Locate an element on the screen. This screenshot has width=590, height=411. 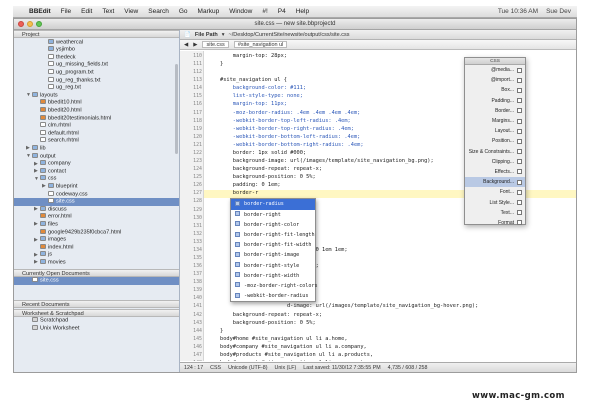
menu-go: Go is located at coordinates (183, 11).